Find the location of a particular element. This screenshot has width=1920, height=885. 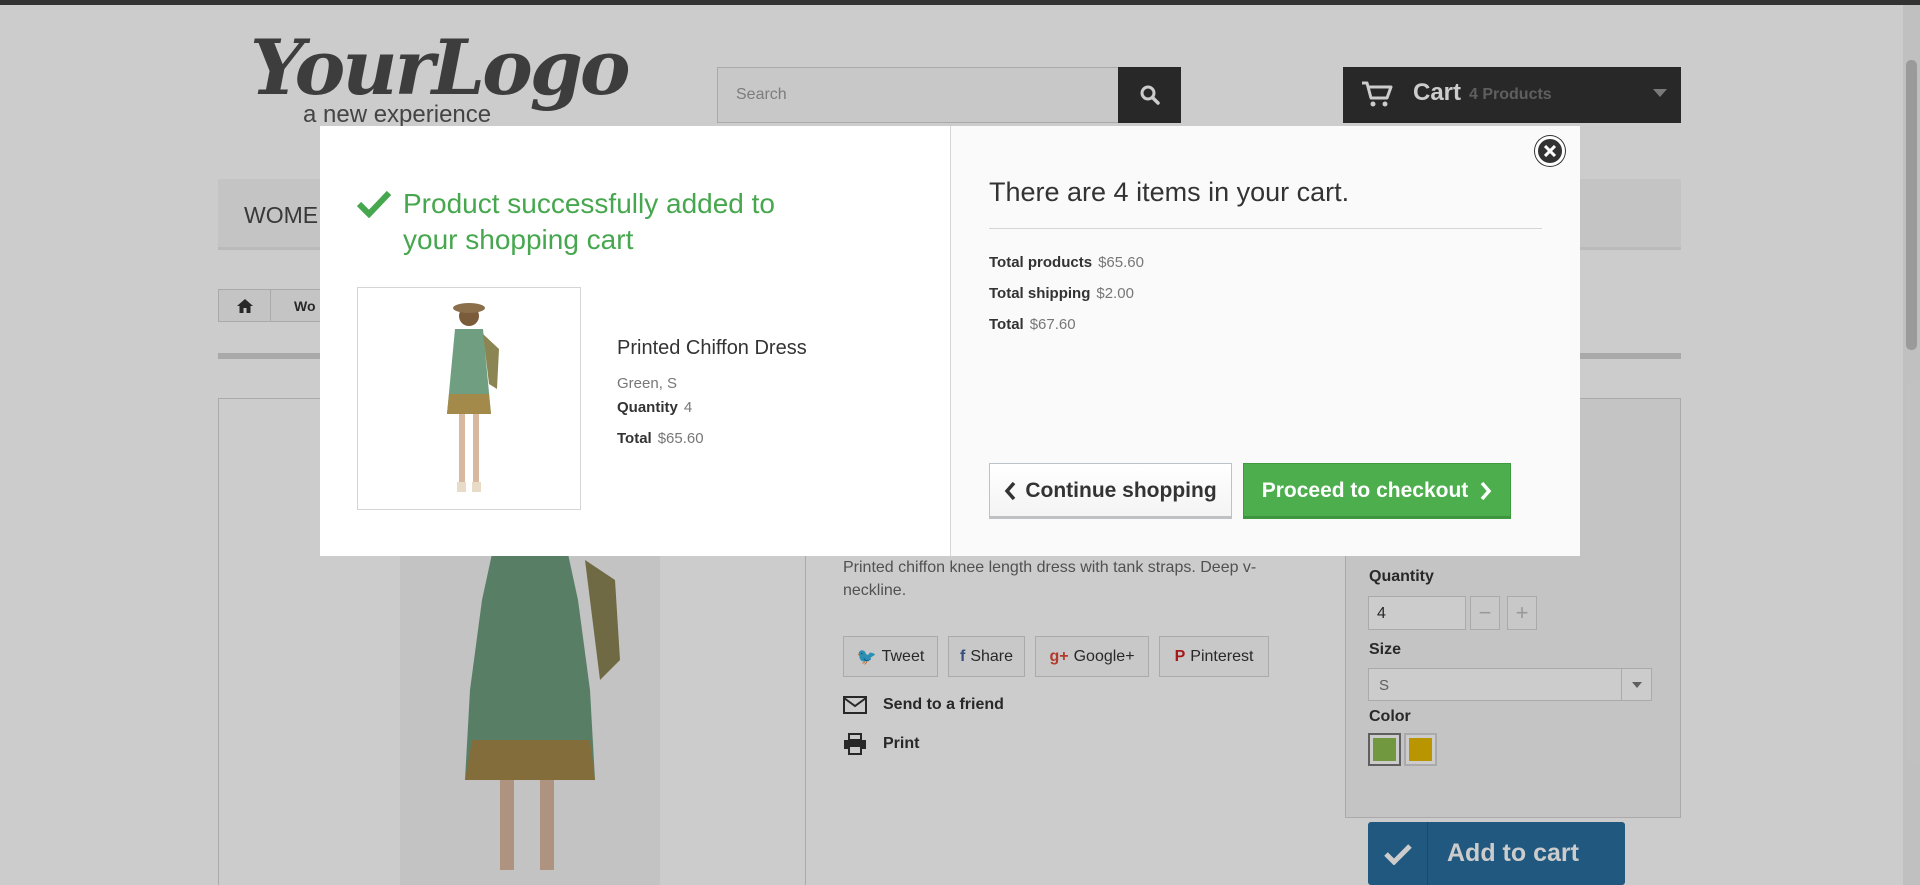

total-shipping-value: $2.00 is located at coordinates (1115, 293).